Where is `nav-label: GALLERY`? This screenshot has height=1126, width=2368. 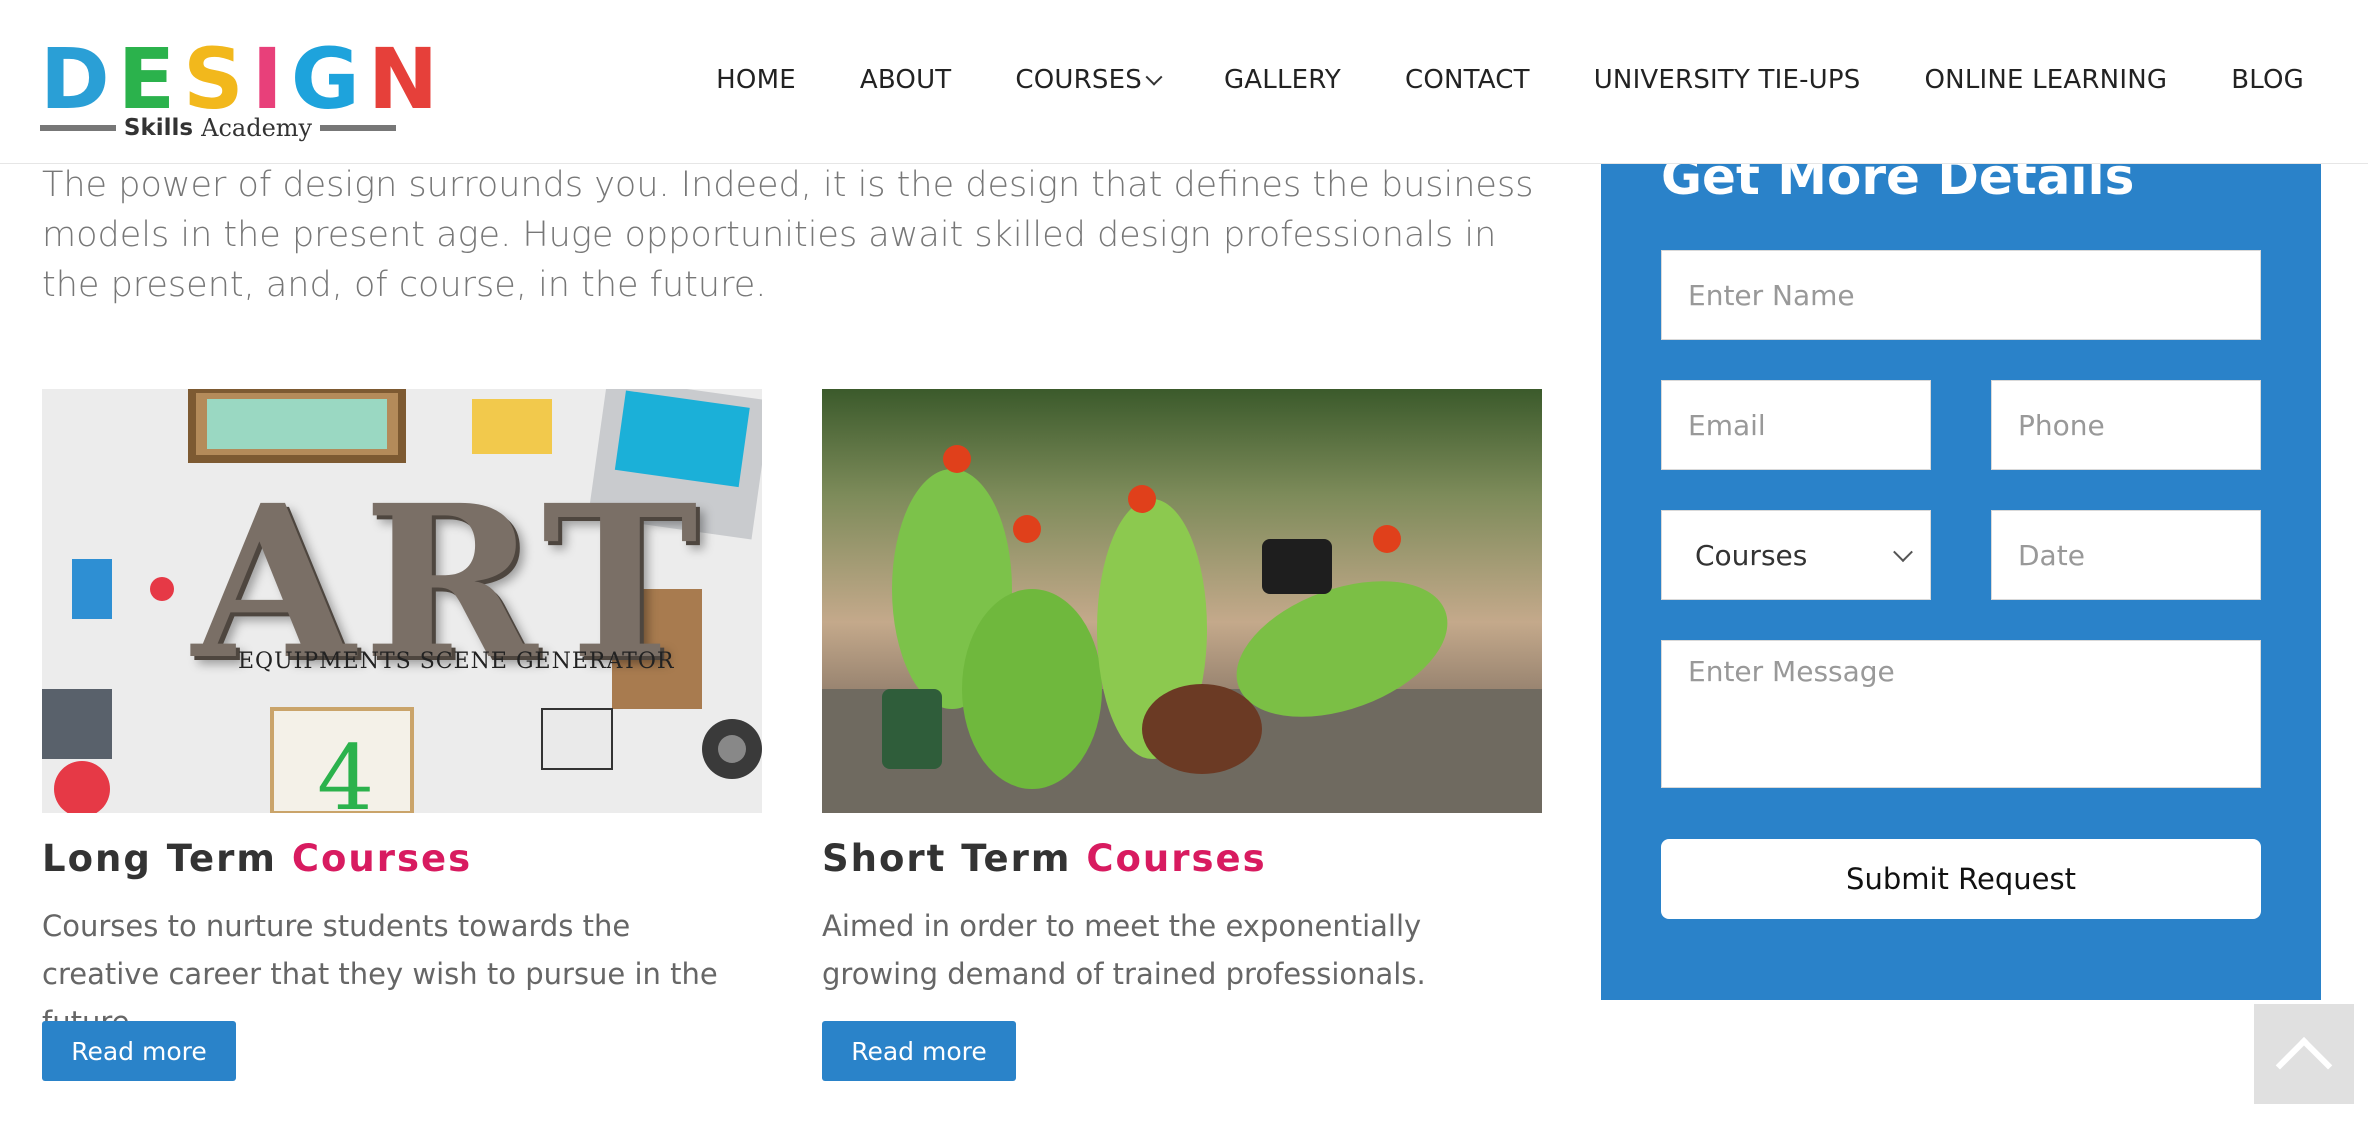 nav-label: GALLERY is located at coordinates (1282, 80).